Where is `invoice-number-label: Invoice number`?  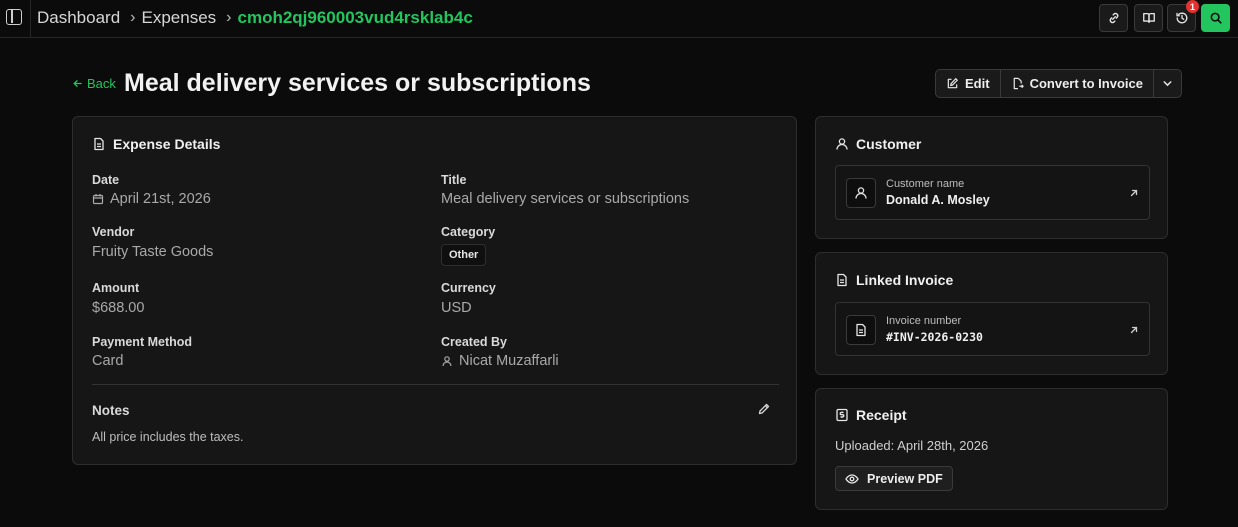
invoice-number-label: Invoice number is located at coordinates (924, 321).